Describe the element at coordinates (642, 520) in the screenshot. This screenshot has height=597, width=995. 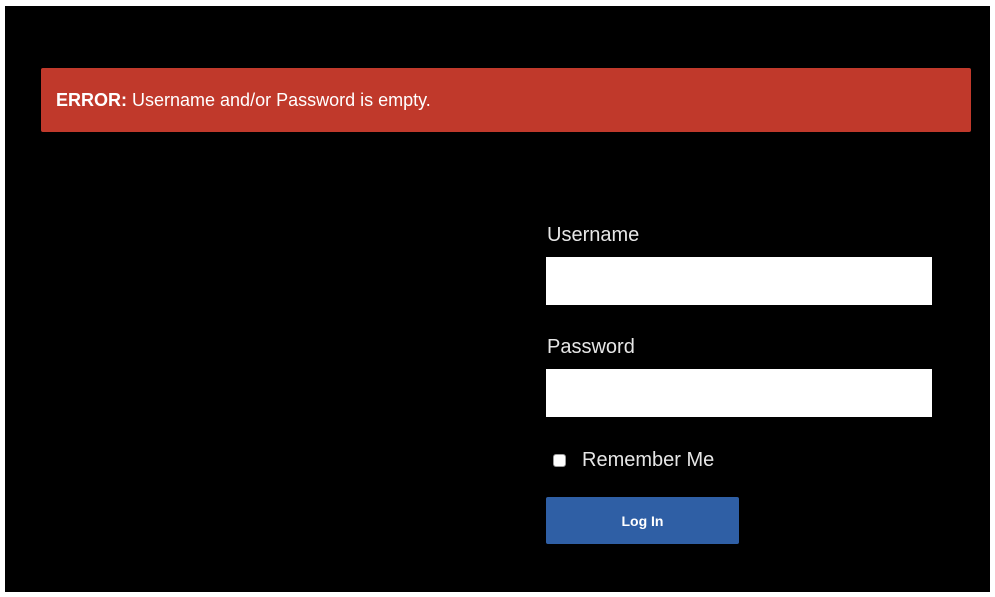
I see `login-button: Log In` at that location.